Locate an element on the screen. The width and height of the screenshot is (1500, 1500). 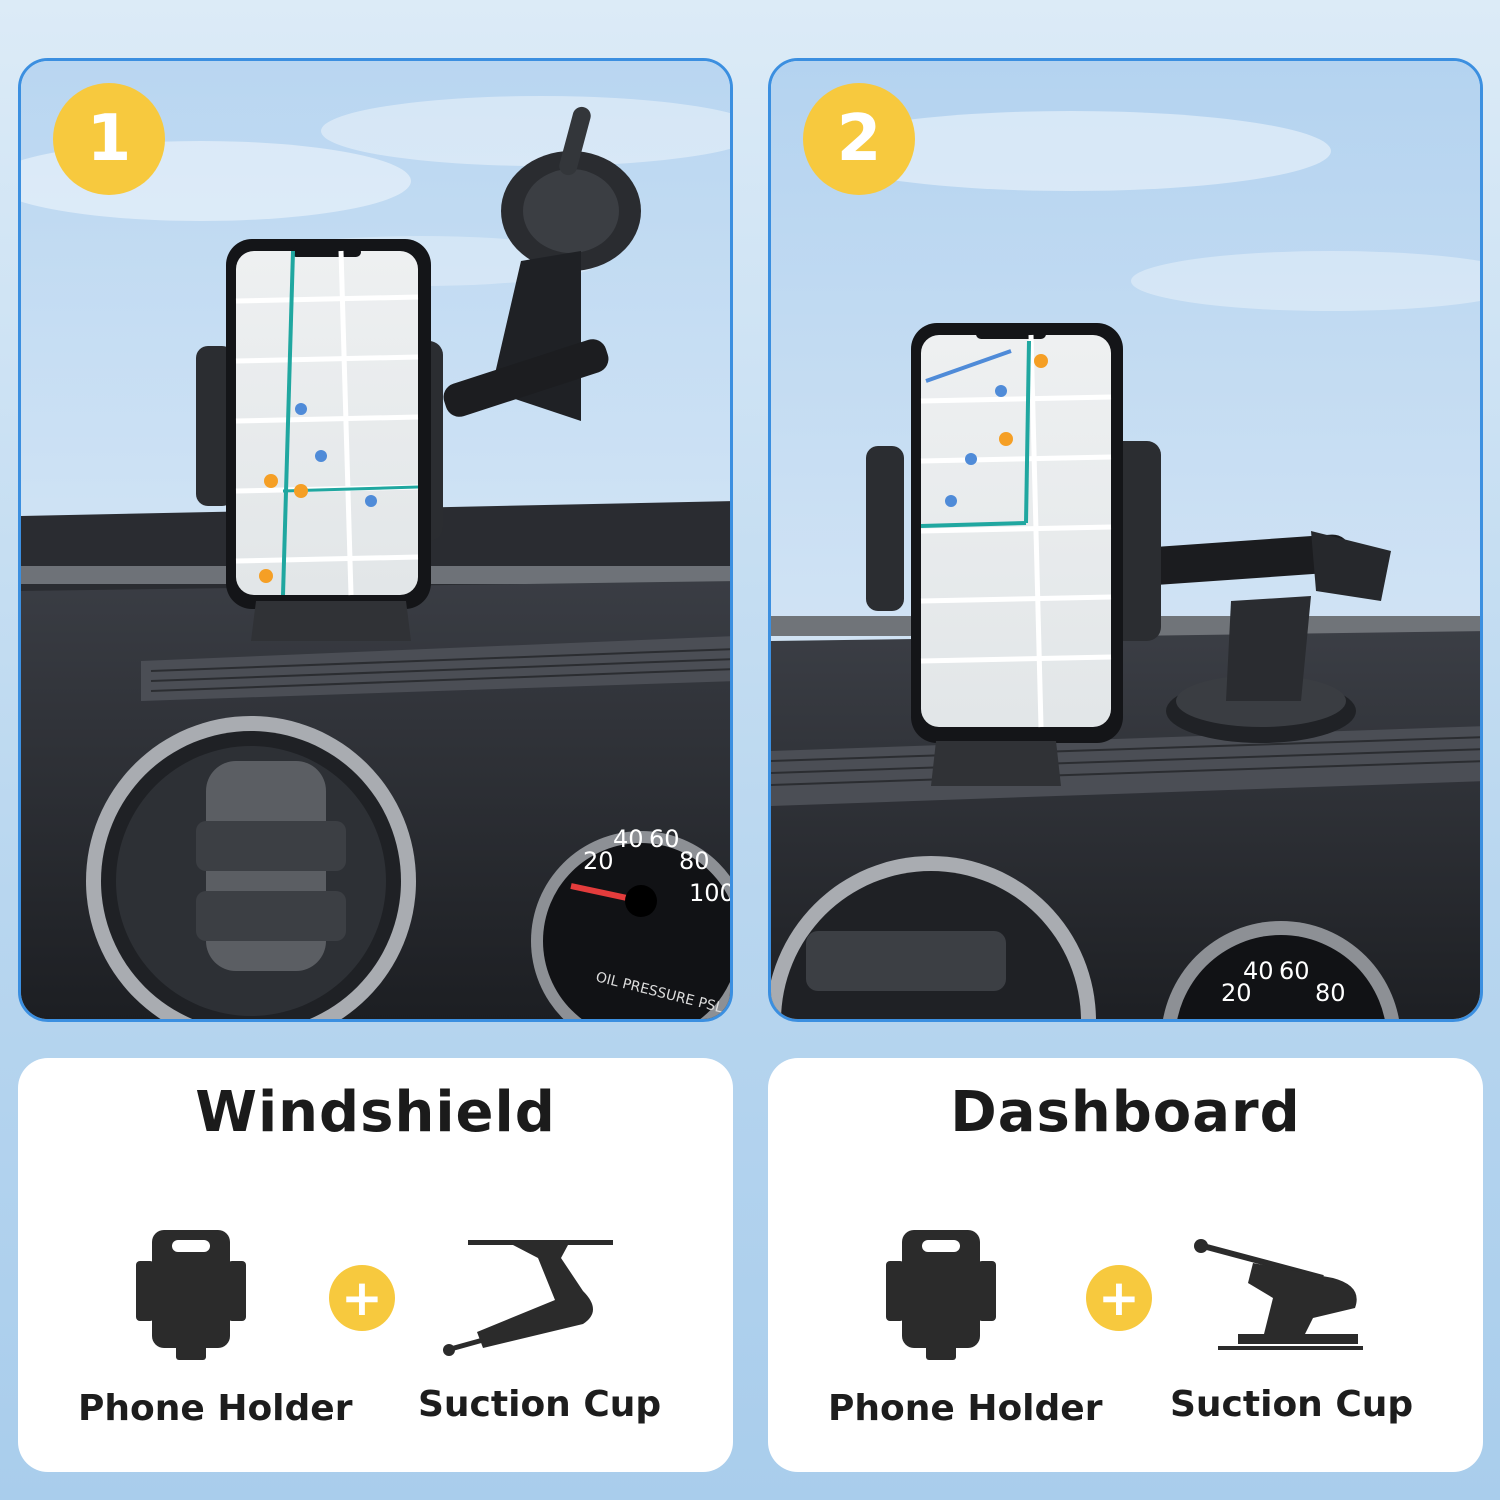
dashboard-info-card: Dashboard Phone Holder + Suction Cup is located at coordinates (1125, 1265).